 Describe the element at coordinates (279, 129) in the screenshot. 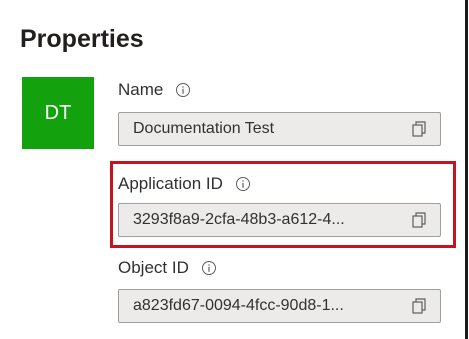

I see `name-field: Documentation Test` at that location.